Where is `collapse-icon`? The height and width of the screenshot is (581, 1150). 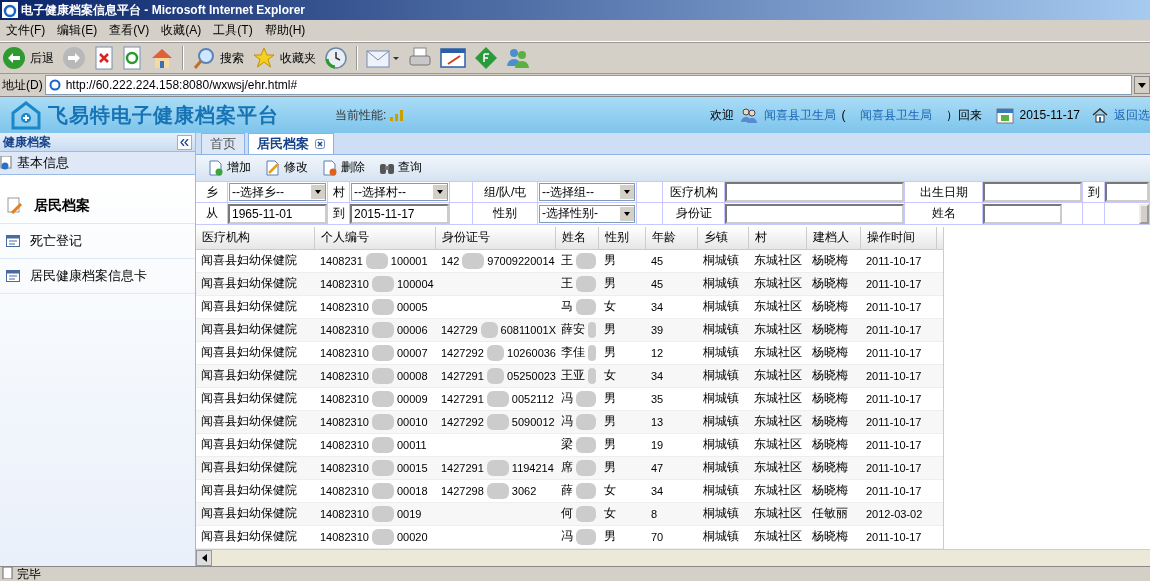 collapse-icon is located at coordinates (184, 142).